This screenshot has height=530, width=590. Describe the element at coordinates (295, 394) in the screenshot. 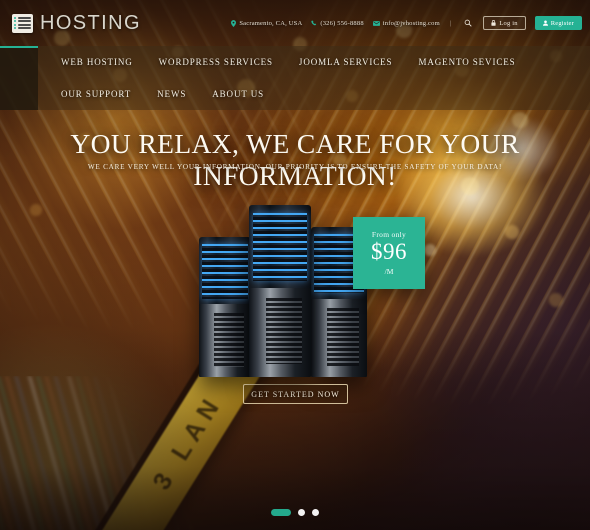

I see `get-started-button: GET STARTED NOW` at that location.